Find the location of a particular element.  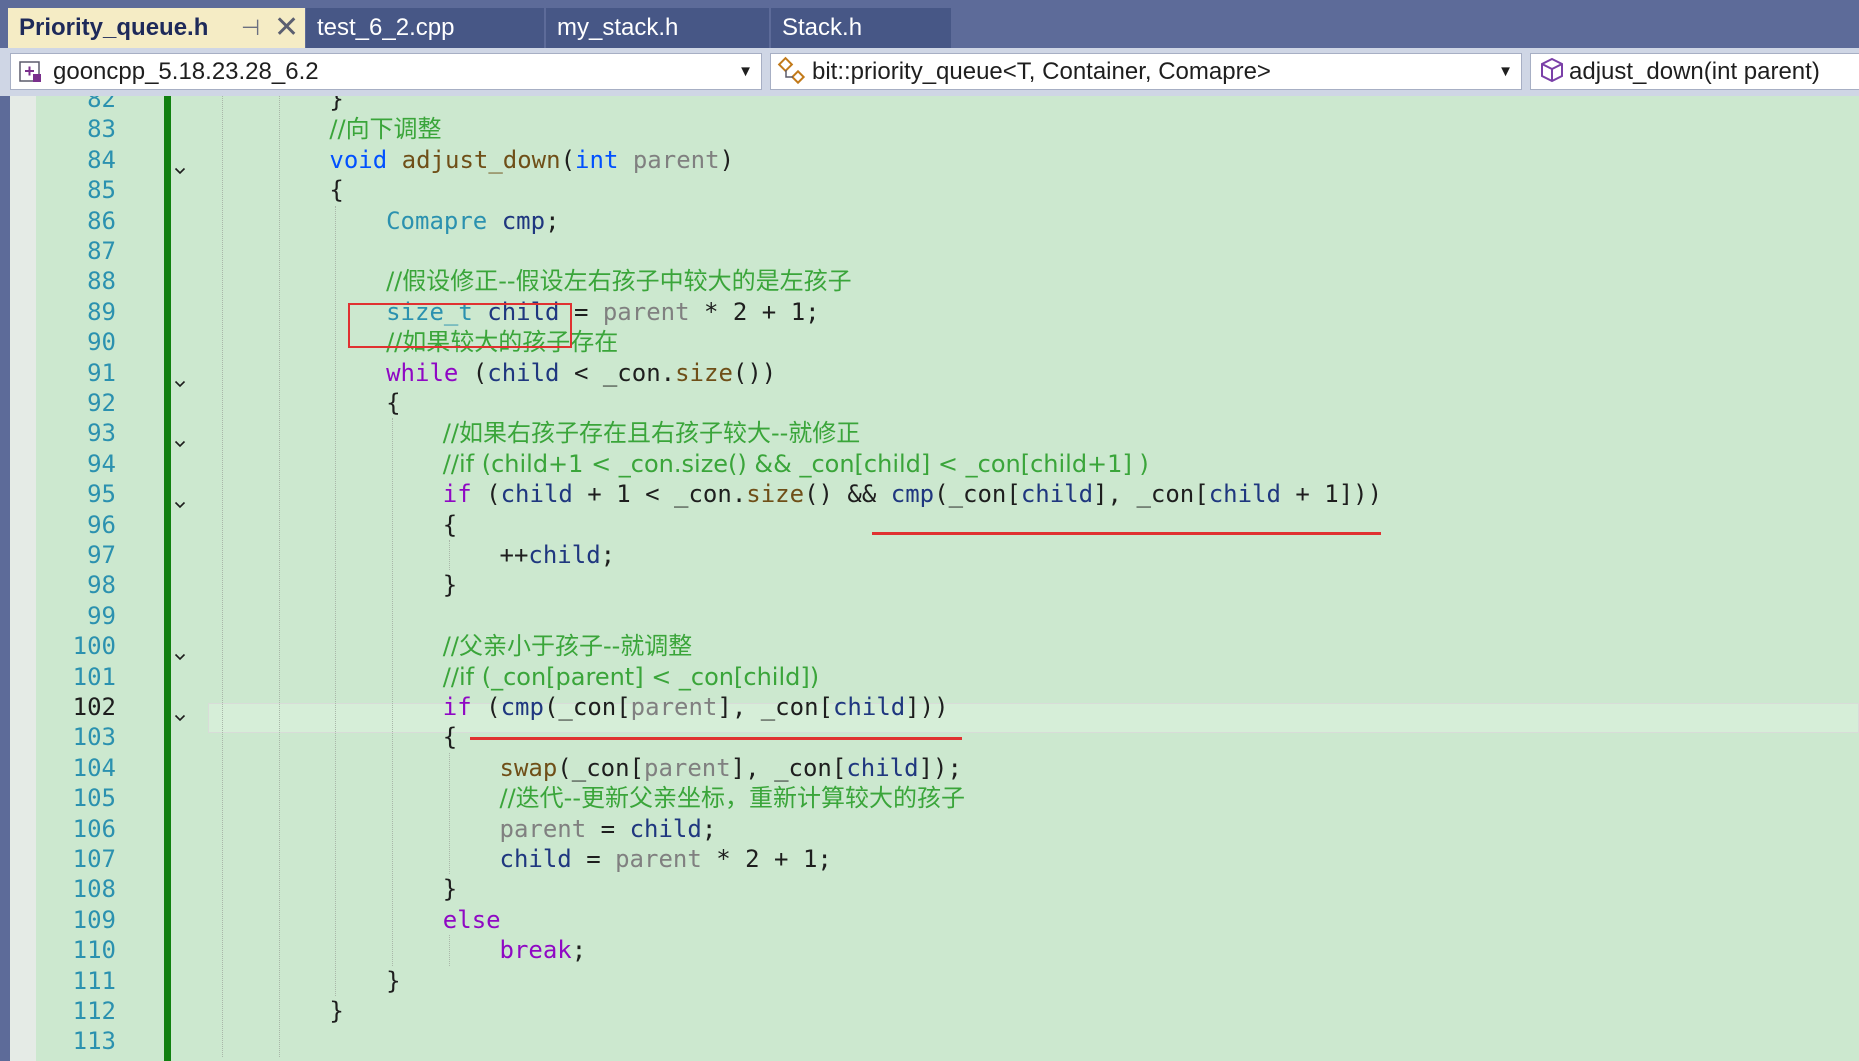

line-number: 94 is located at coordinates (101, 463).